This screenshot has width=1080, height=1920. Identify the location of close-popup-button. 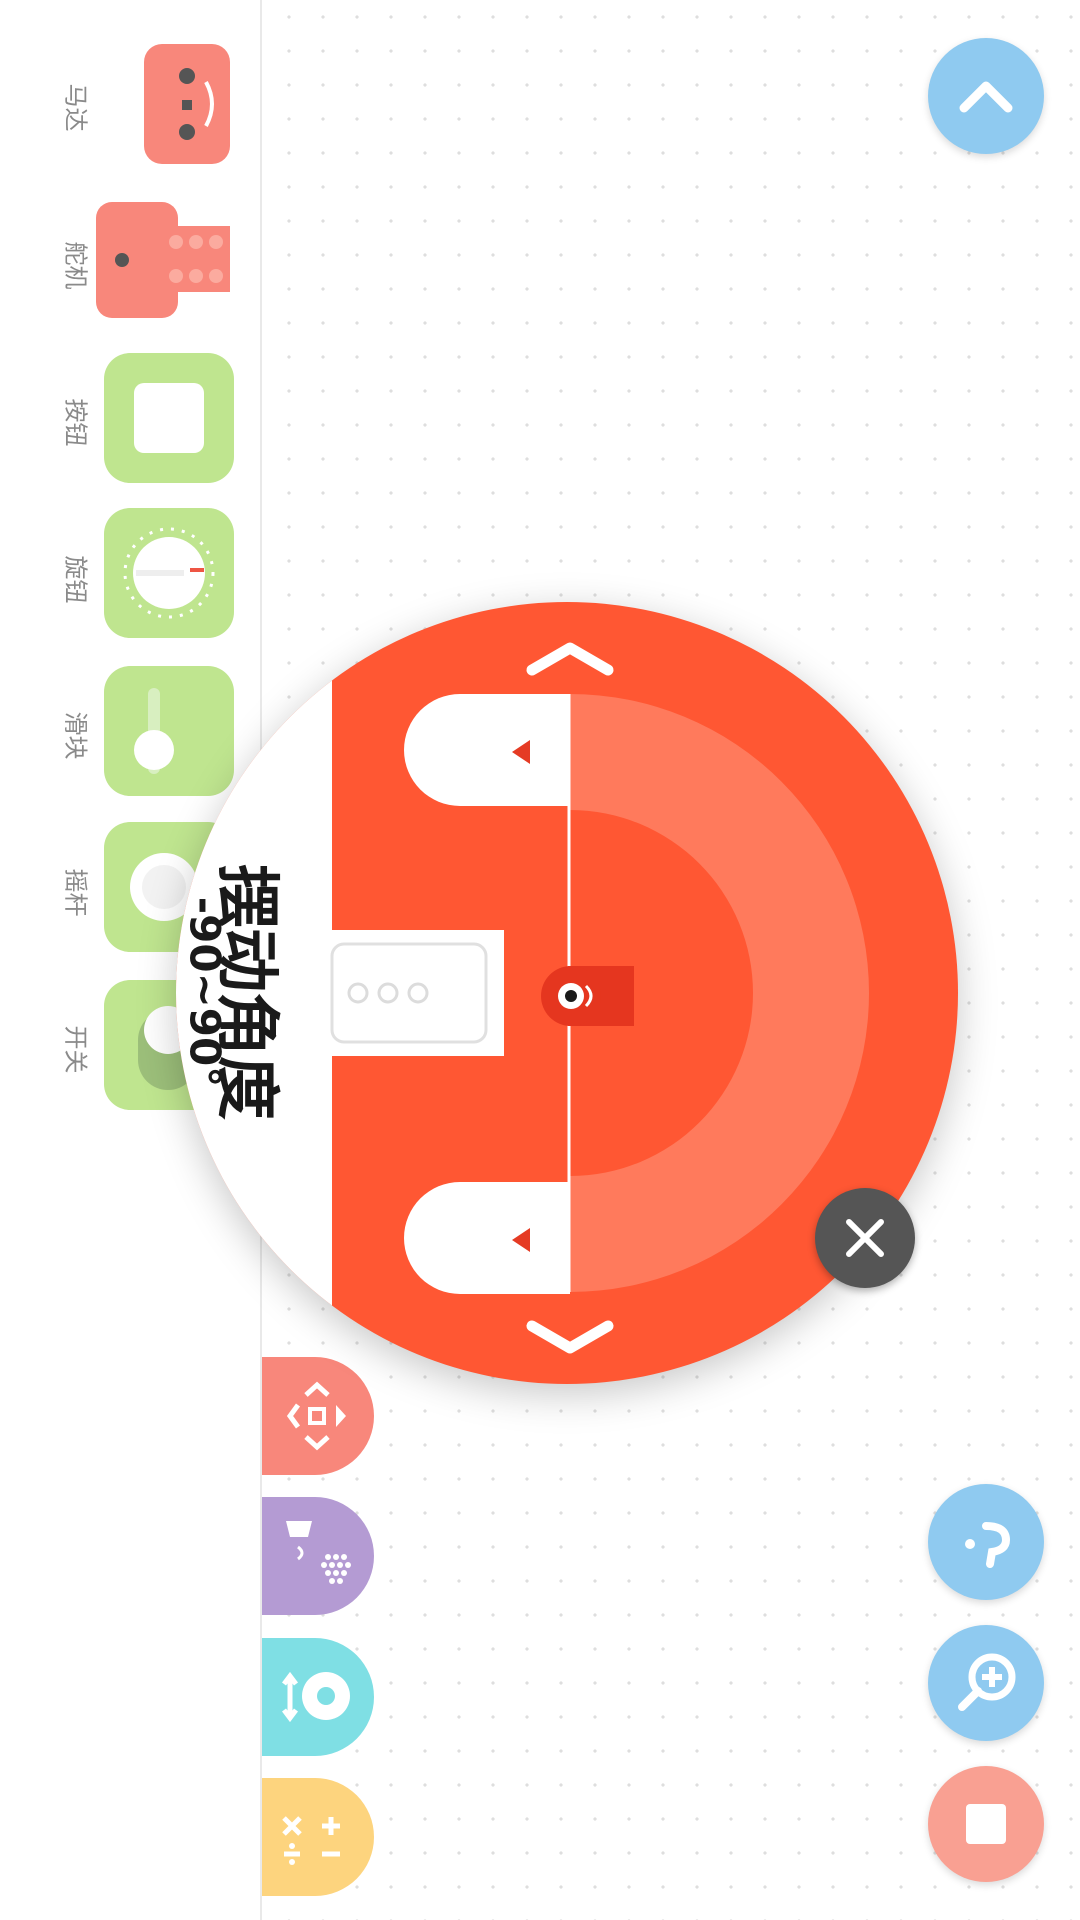
(865, 1238).